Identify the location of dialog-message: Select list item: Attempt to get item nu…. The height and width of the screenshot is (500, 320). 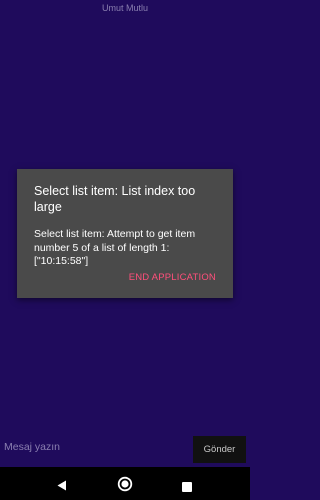
(115, 247).